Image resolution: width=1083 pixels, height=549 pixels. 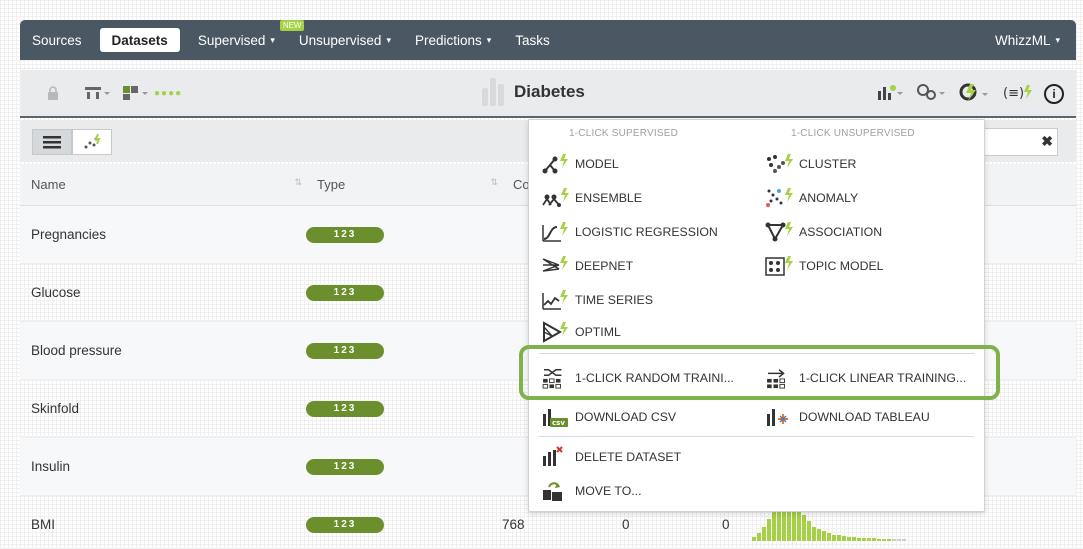 I want to click on scatter-icon, so click(x=92, y=141).